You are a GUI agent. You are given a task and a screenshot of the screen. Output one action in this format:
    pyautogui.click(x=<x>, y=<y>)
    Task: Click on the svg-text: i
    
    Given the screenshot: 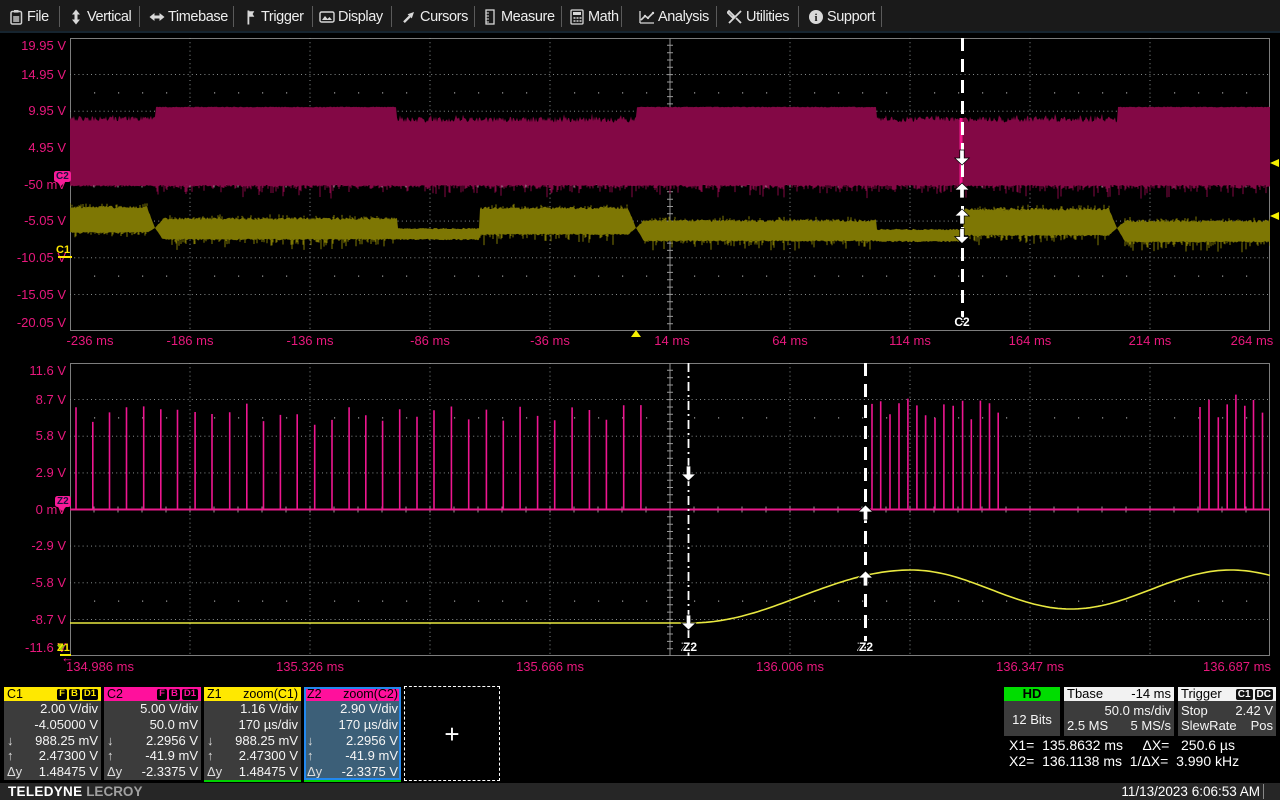 What is the action you would take?
    pyautogui.click(x=815, y=18)
    